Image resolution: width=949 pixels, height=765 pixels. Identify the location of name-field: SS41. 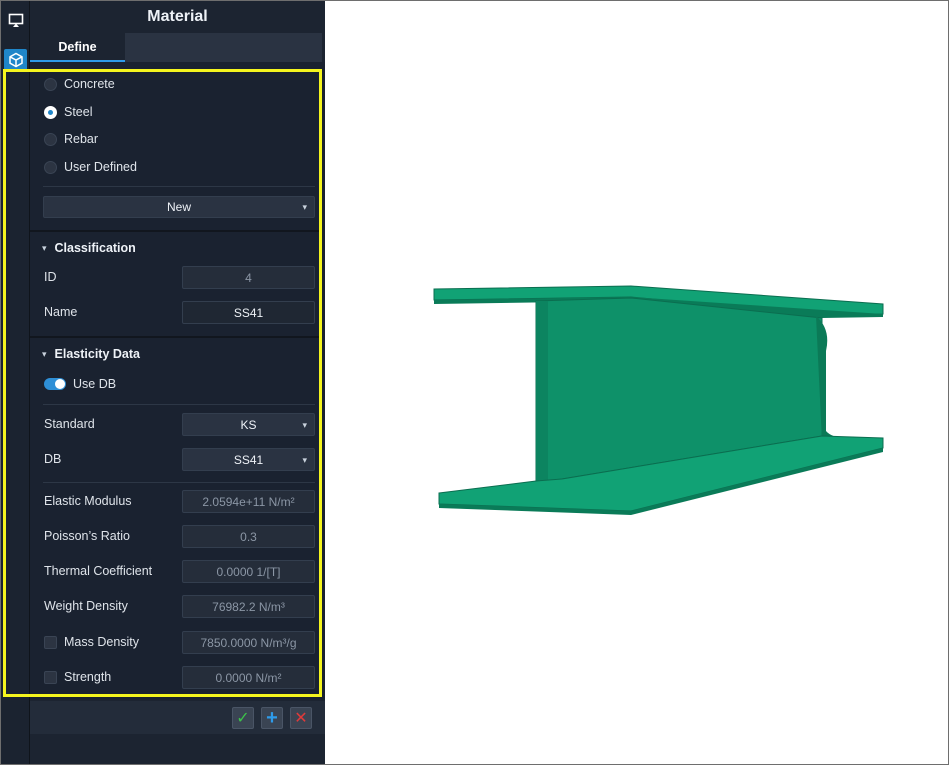
(248, 312).